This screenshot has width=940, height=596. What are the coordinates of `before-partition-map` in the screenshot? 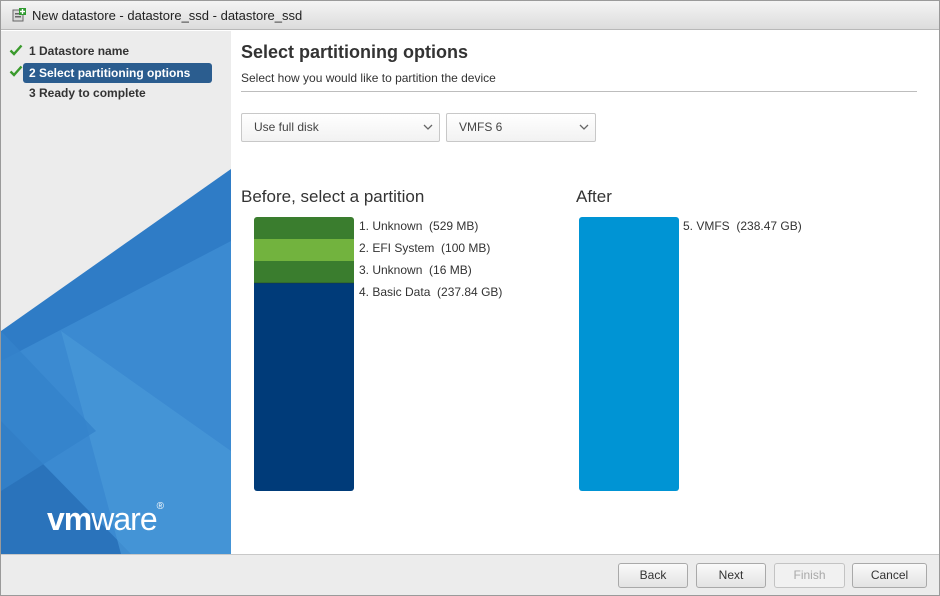 It's located at (304, 354).